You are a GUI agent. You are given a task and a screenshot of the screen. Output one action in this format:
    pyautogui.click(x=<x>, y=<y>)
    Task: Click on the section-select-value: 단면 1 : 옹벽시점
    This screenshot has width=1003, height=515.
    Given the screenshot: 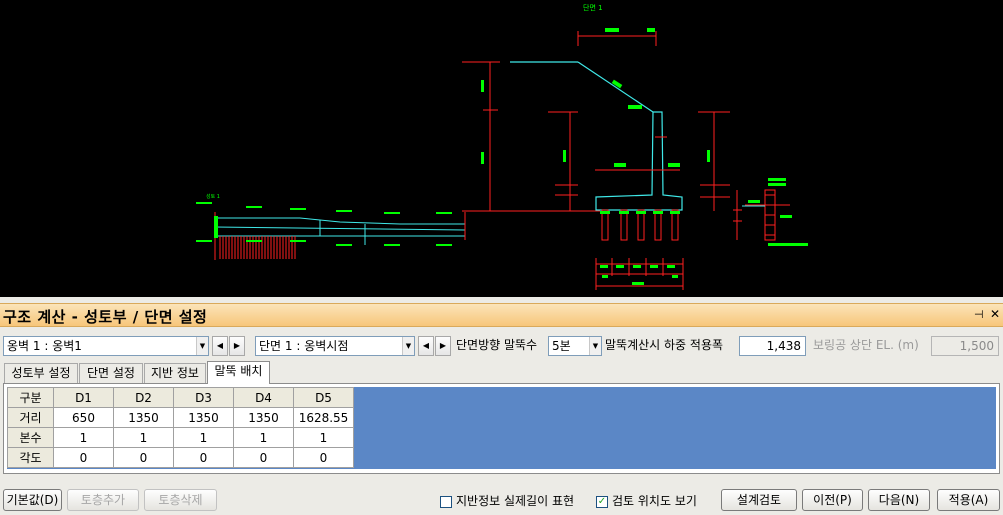 What is the action you would take?
    pyautogui.click(x=304, y=346)
    